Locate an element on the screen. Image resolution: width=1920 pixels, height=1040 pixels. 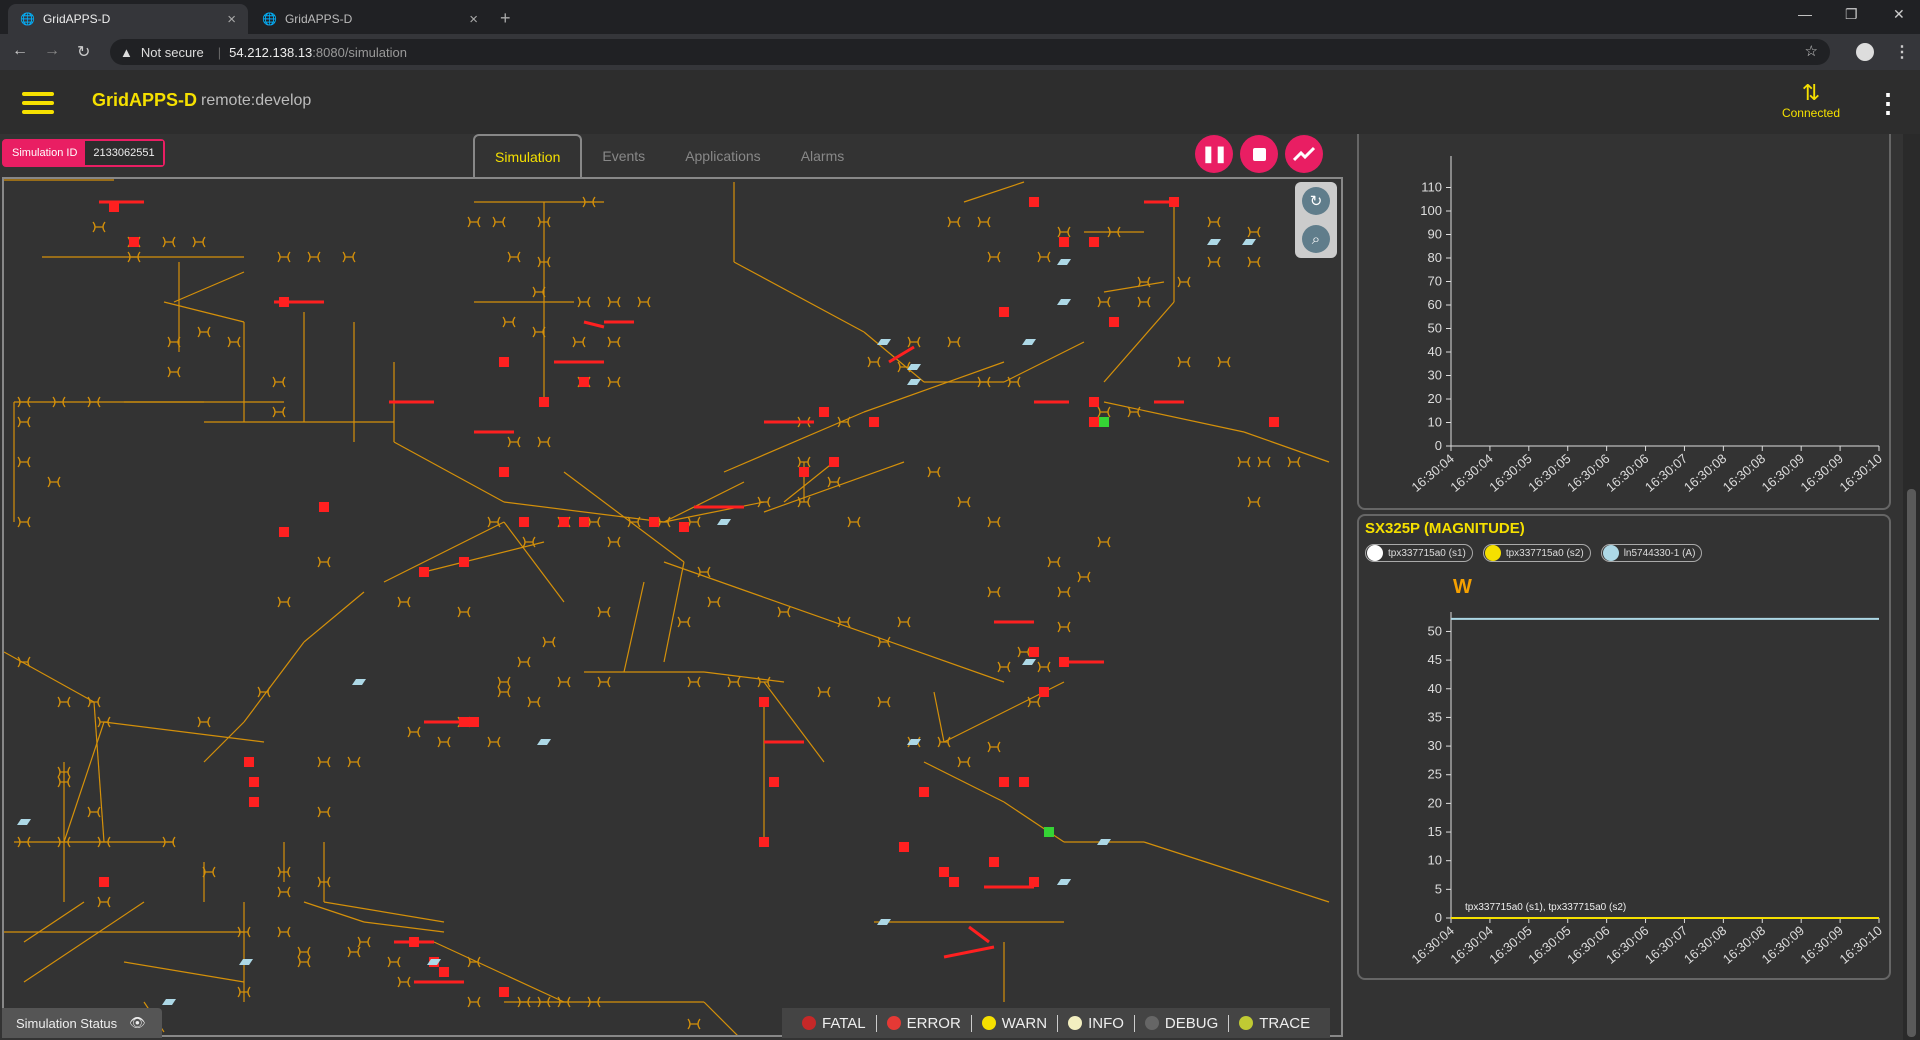
app-header: GridAPPS-D remote:develop ⇅ Connected ⋮ is located at coordinates (960, 102).